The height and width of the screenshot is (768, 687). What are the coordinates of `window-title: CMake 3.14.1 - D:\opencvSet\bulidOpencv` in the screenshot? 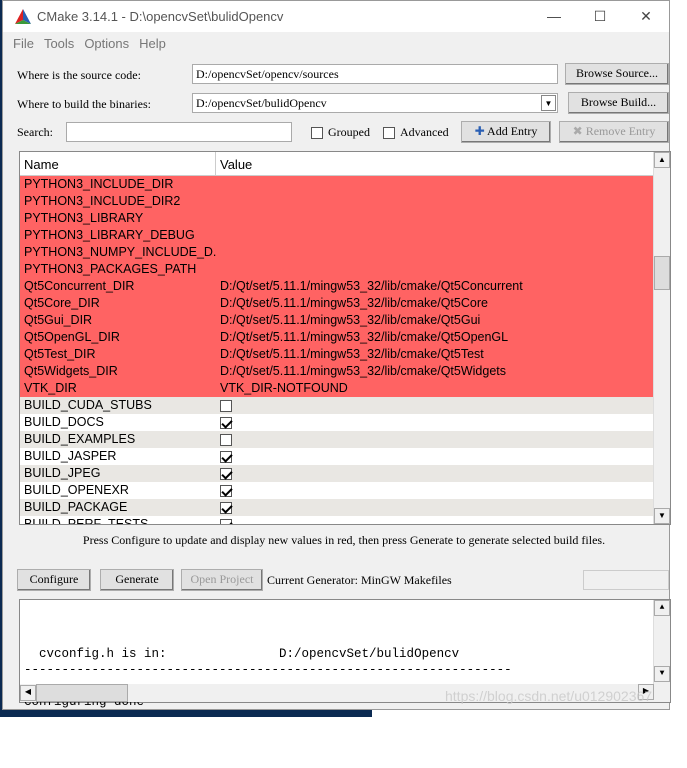 It's located at (160, 16).